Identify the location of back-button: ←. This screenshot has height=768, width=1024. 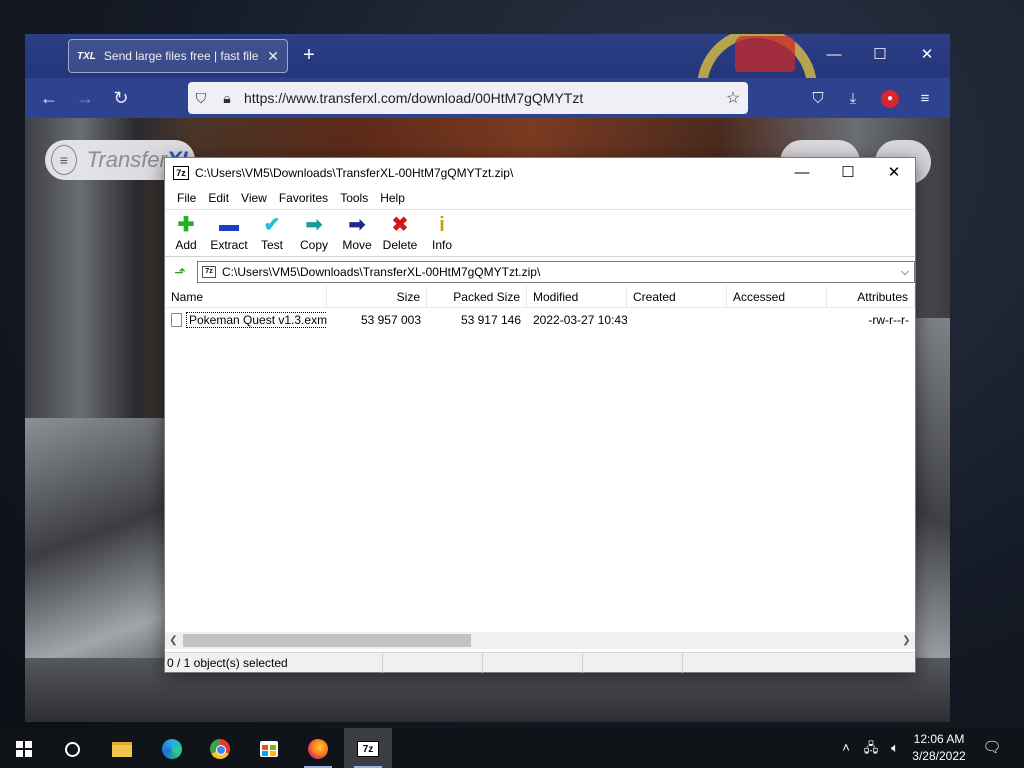
(49, 98).